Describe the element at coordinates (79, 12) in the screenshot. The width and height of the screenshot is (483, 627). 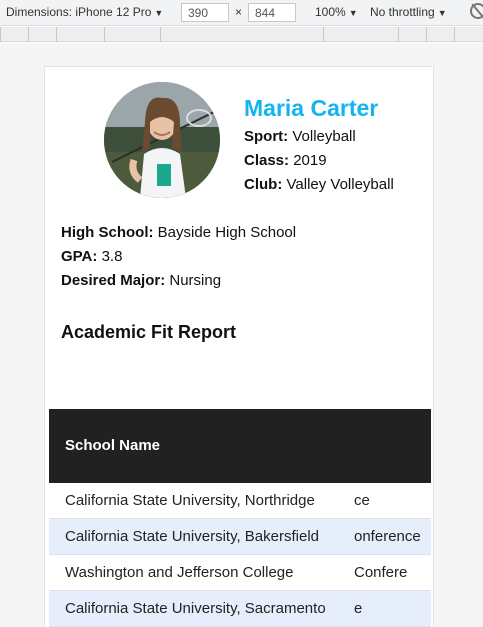
I see `device-label: Dimensions: iPhone 12 Pro` at that location.